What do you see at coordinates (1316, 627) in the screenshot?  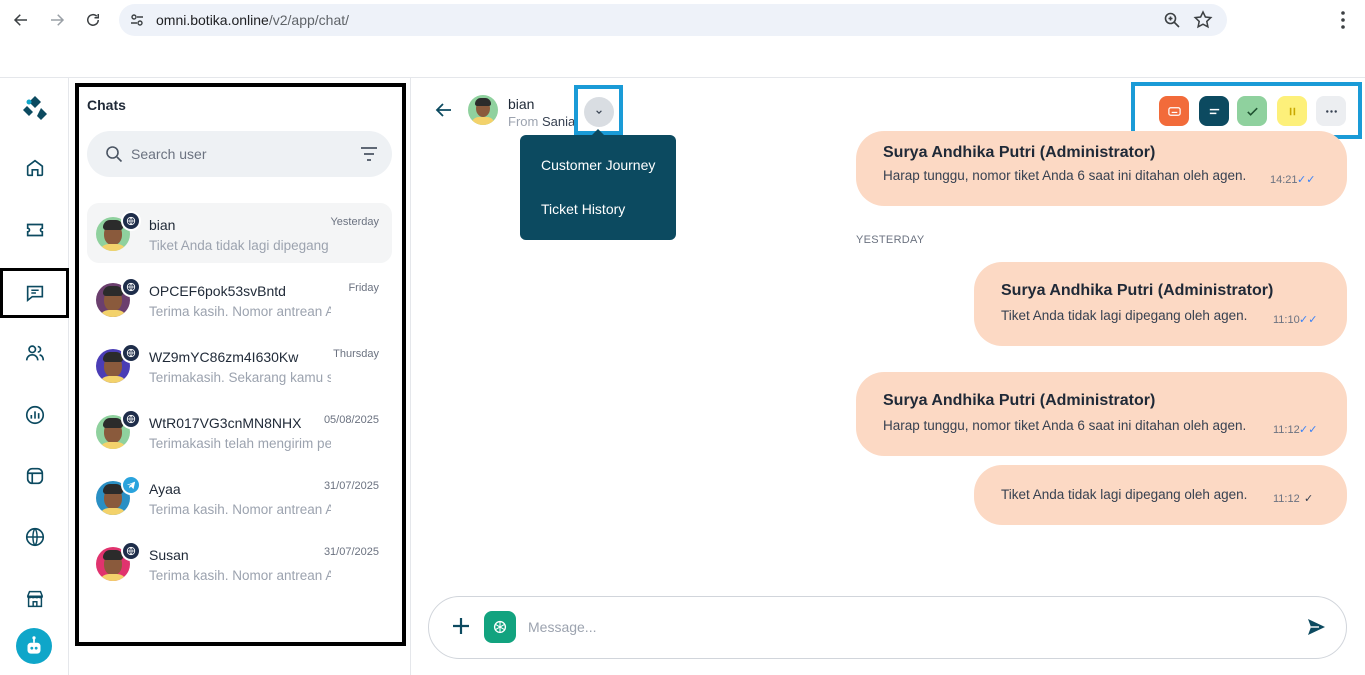 I see `send-icon` at bounding box center [1316, 627].